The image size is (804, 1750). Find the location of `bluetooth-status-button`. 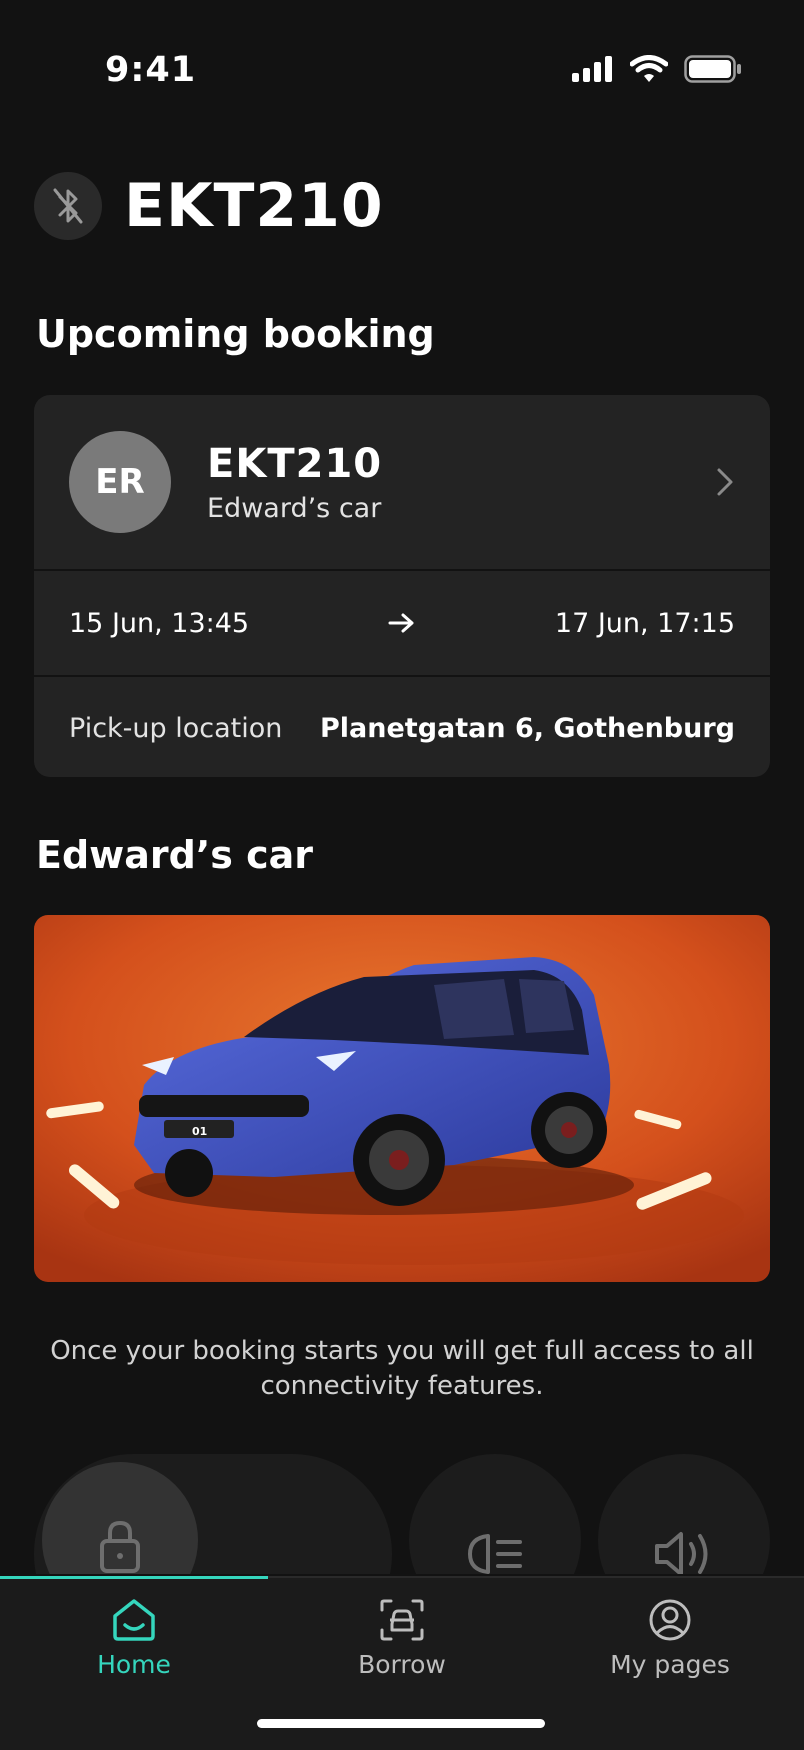

bluetooth-status-button is located at coordinates (68, 206).